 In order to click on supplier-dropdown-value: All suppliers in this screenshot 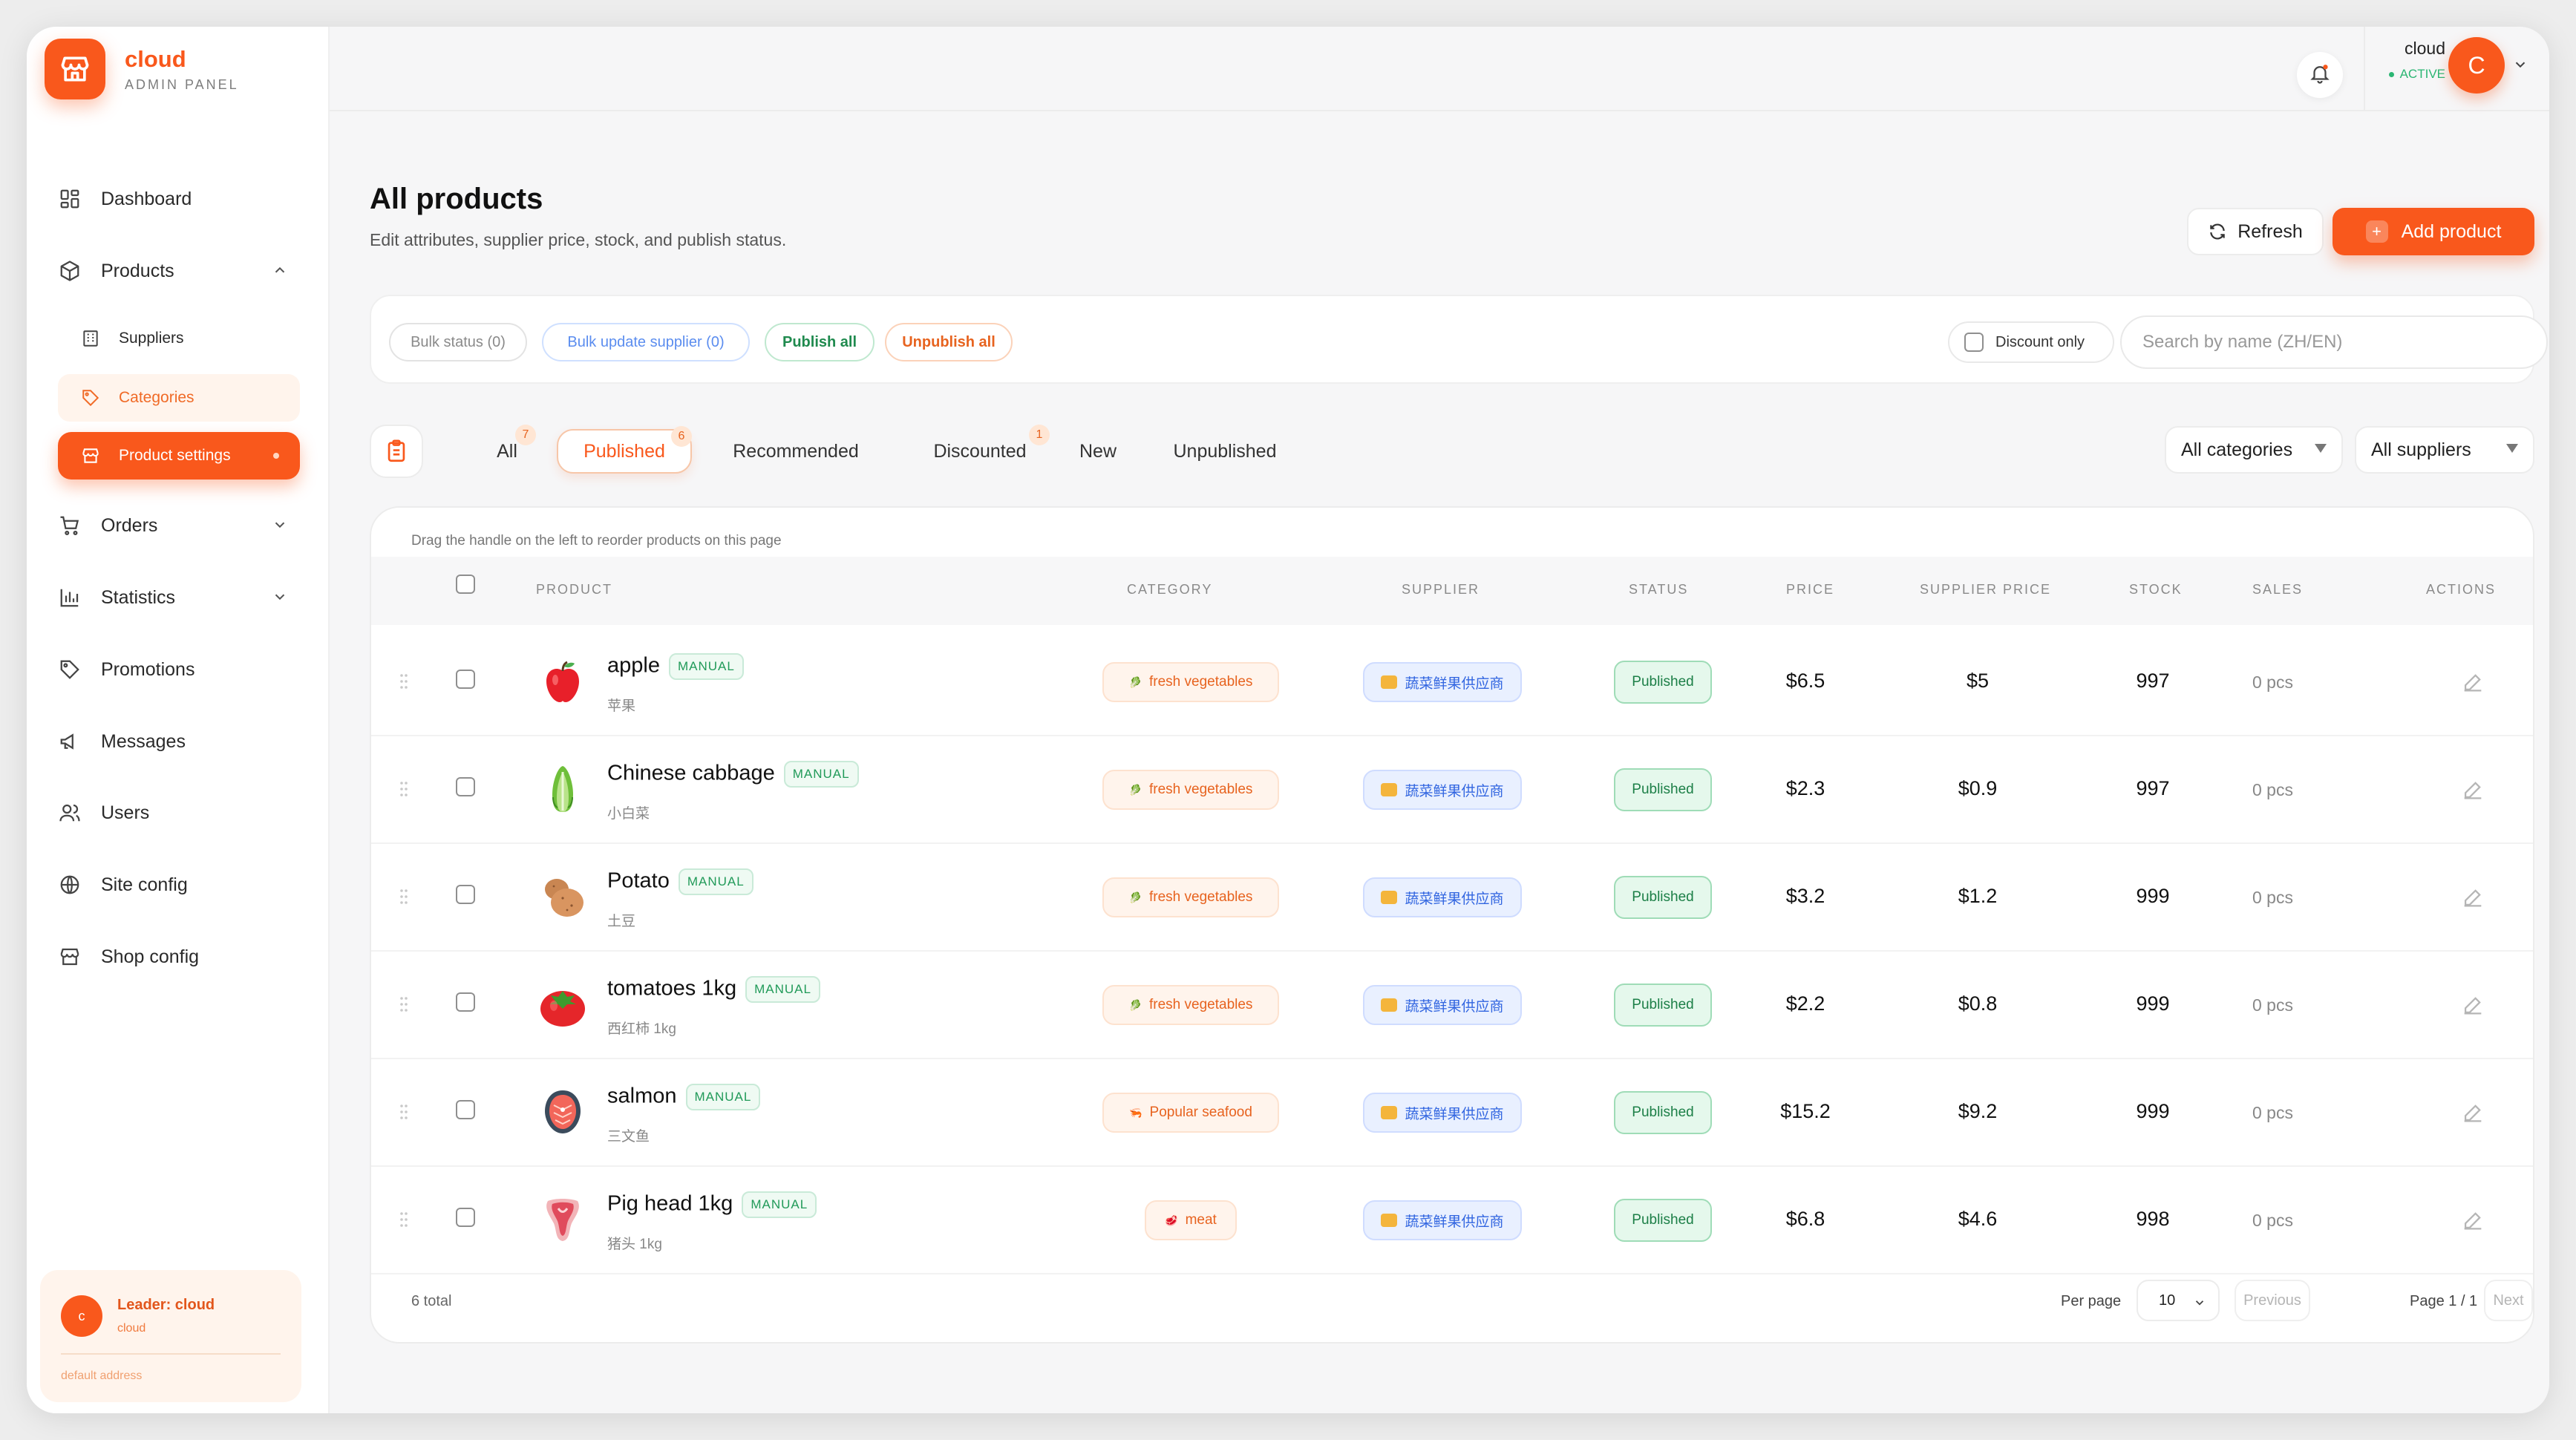, I will do `click(2421, 450)`.